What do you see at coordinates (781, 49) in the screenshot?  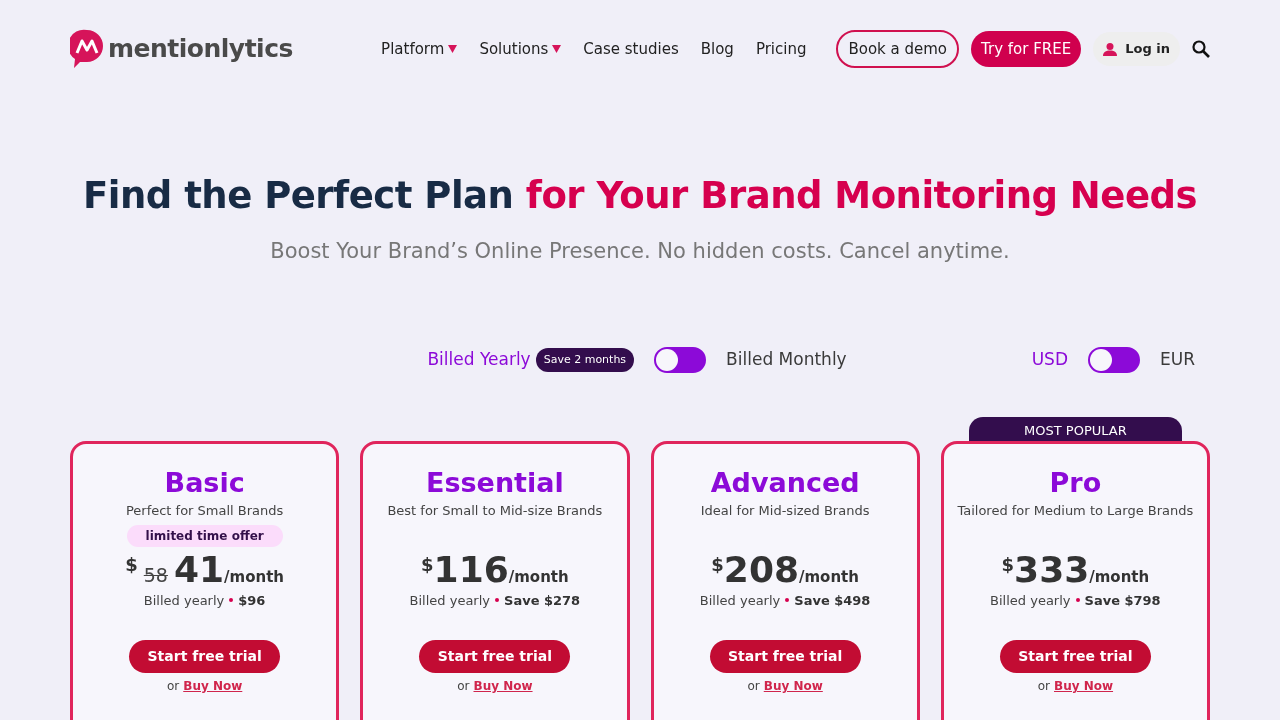 I see `nav-link: Pricing` at bounding box center [781, 49].